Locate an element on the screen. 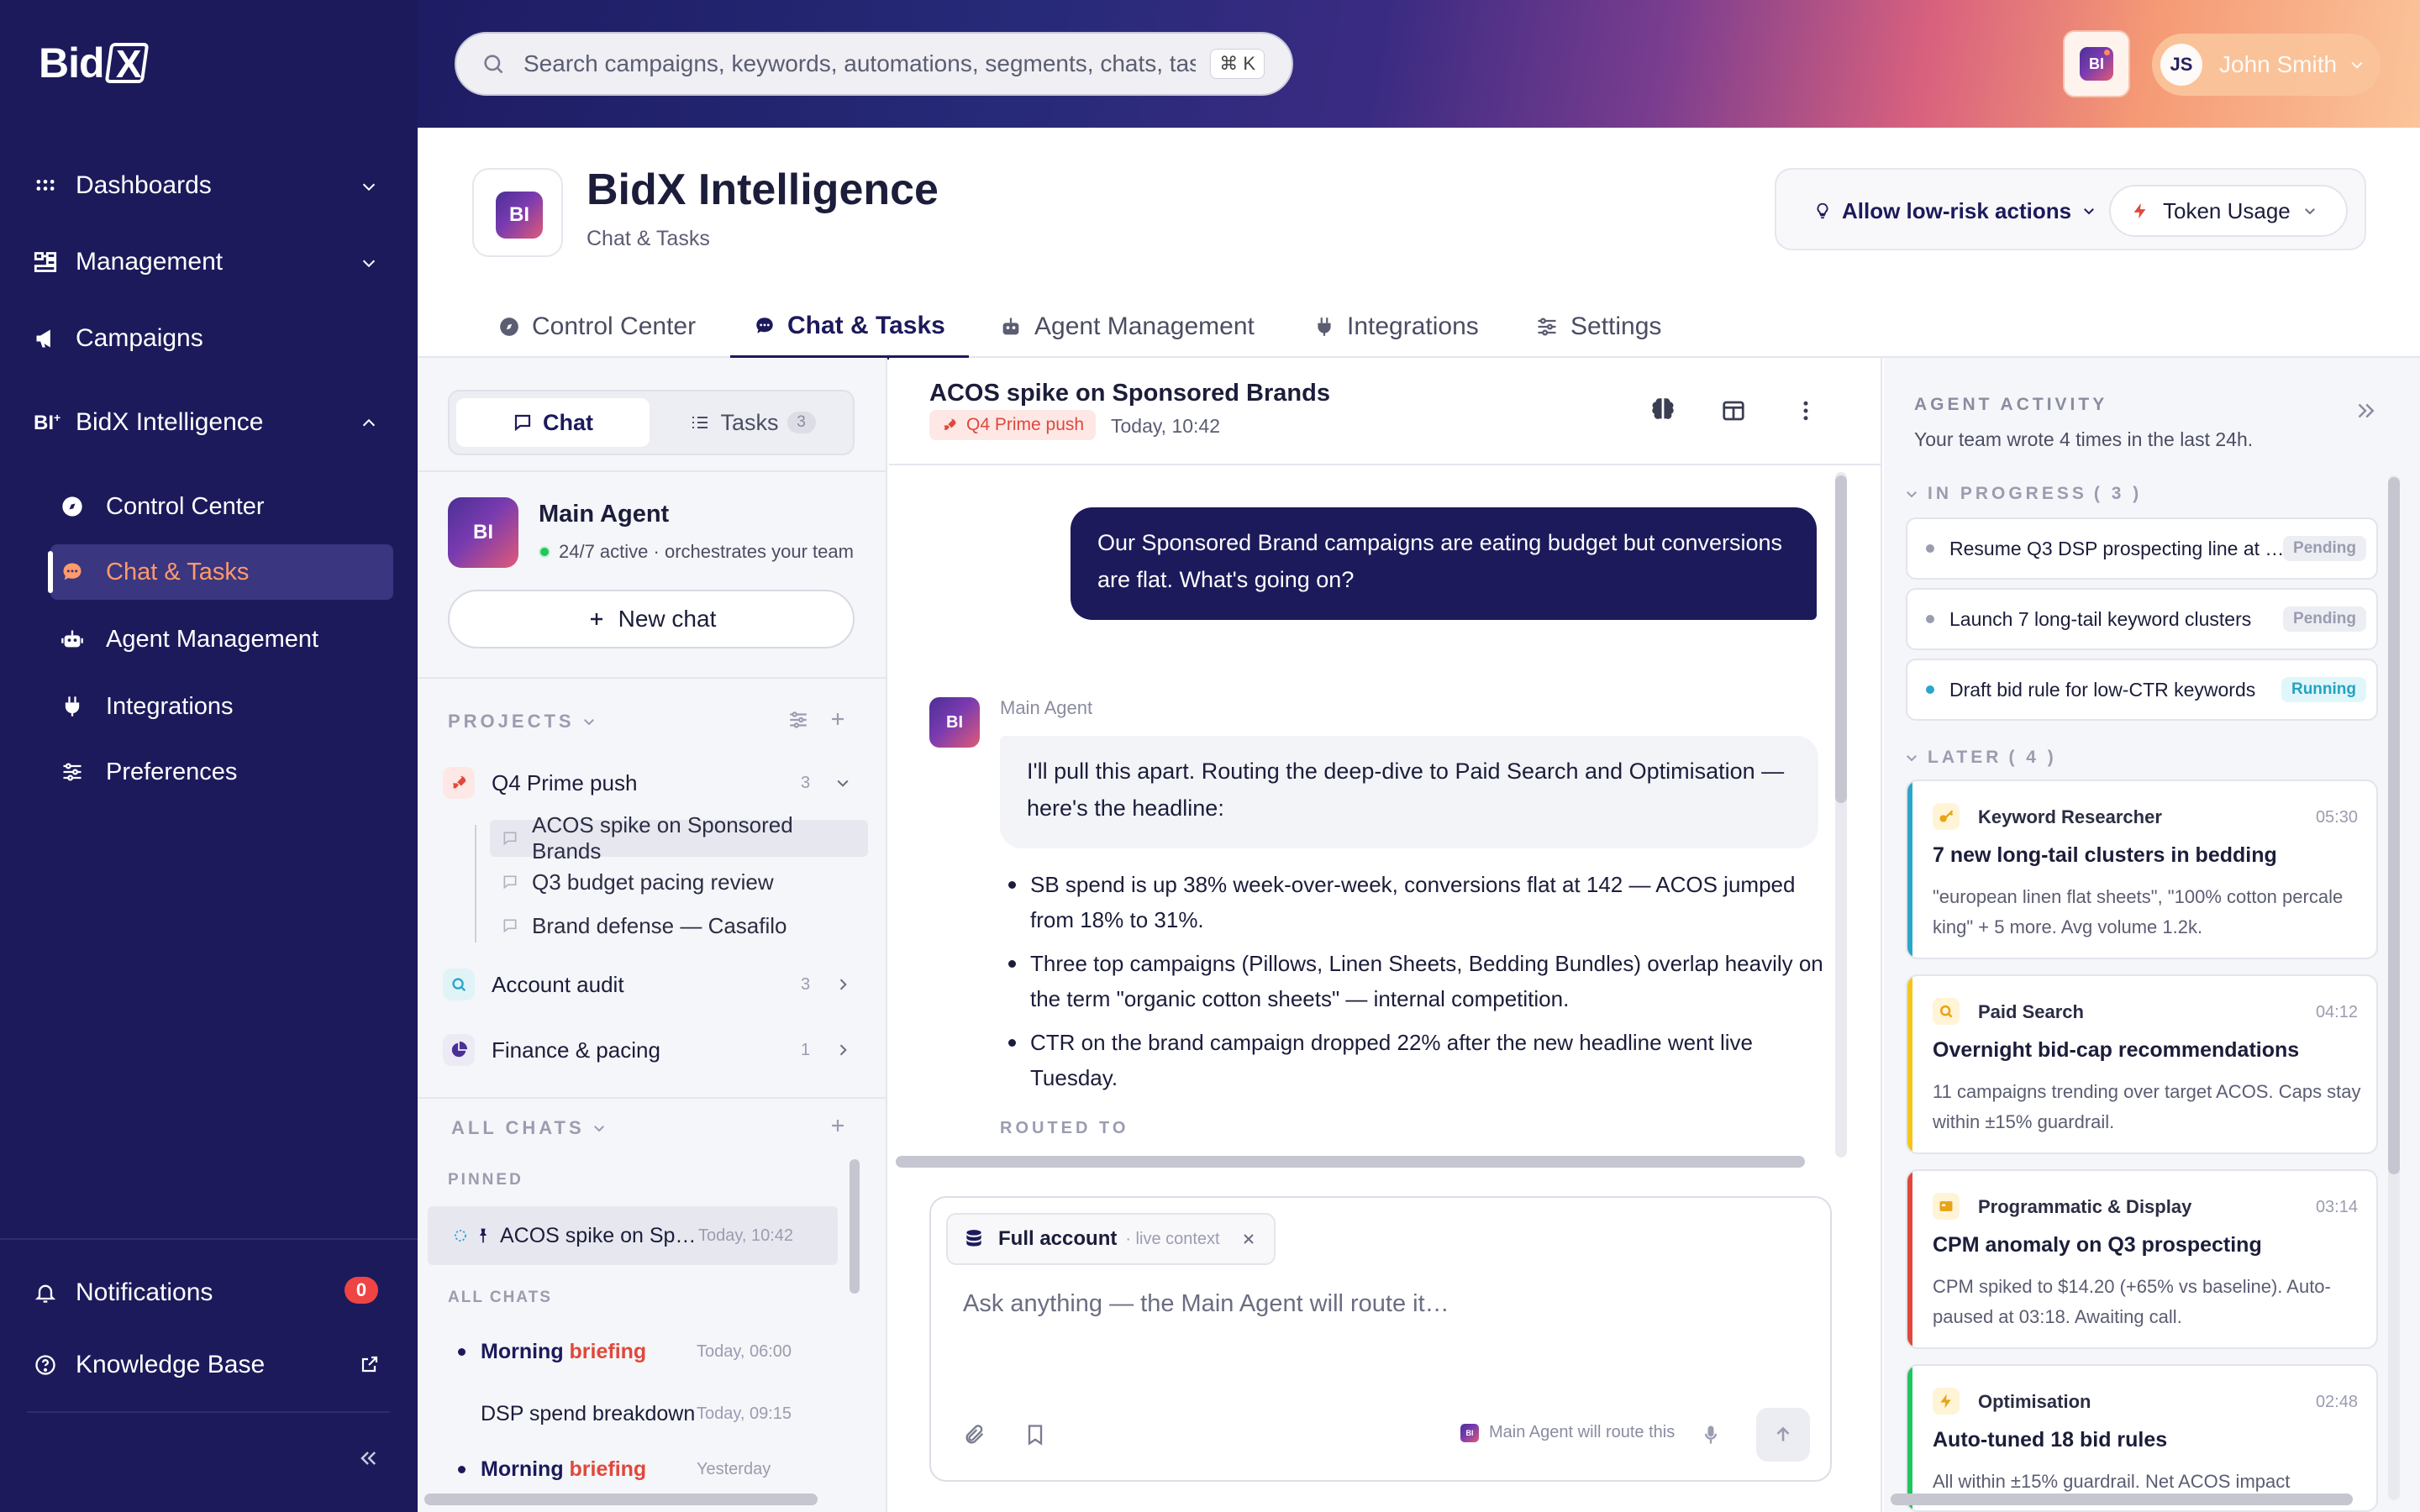  context-sublabel: · live context is located at coordinates (1172, 1238).